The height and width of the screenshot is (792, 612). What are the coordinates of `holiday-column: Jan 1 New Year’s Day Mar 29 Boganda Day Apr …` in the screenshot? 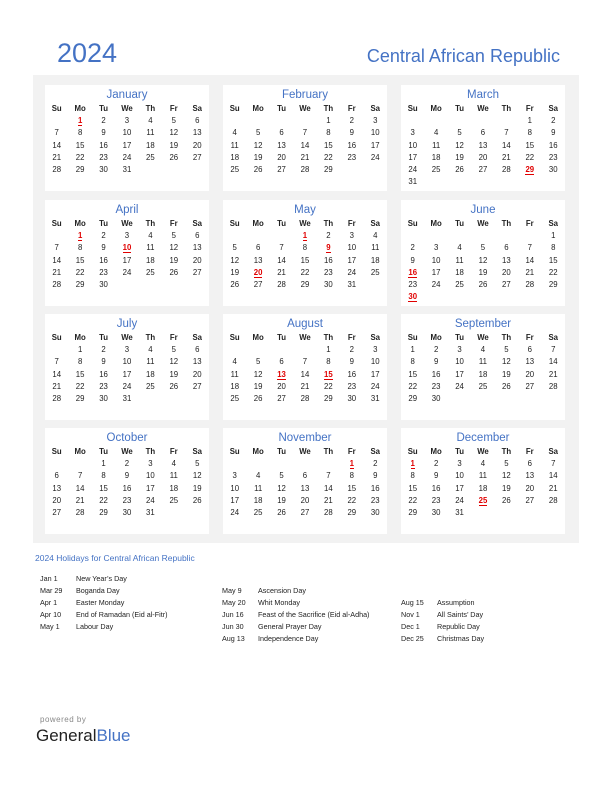 It's located at (103, 603).